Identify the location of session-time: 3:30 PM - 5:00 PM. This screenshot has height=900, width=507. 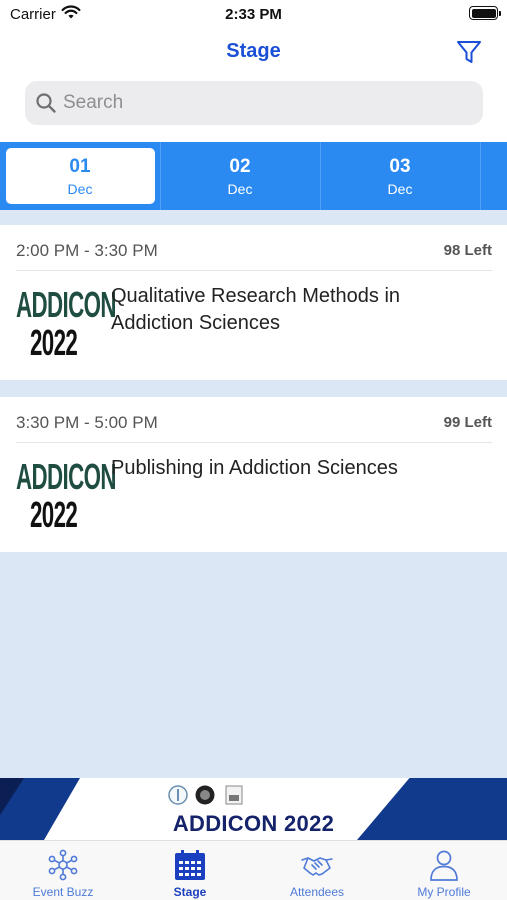
(87, 422).